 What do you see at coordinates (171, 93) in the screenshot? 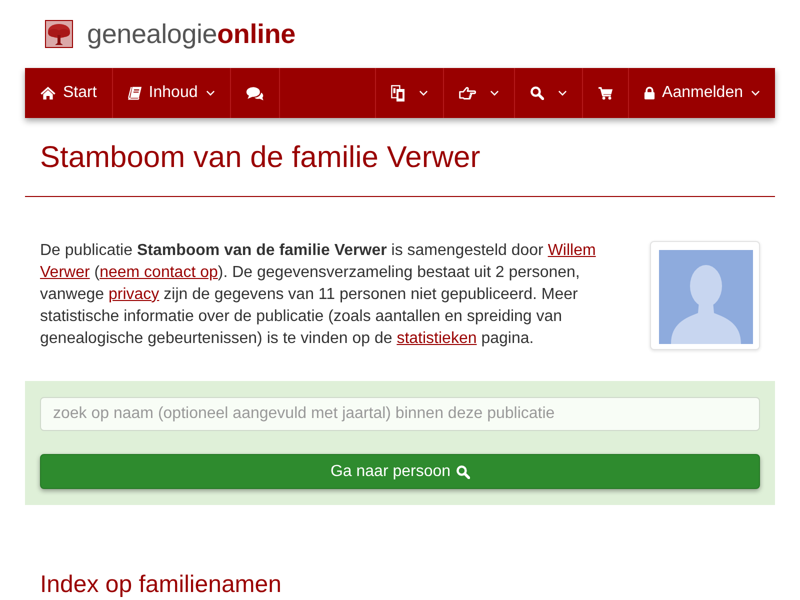
I see `nav-menu-item: Inhoud` at bounding box center [171, 93].